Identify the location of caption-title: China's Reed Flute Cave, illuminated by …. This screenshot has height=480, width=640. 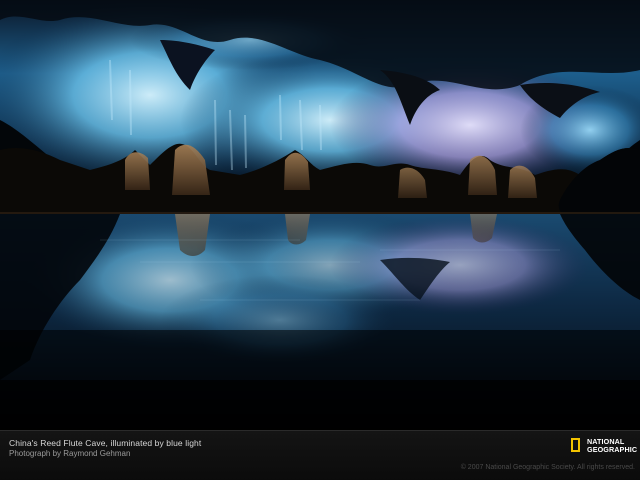
(105, 443).